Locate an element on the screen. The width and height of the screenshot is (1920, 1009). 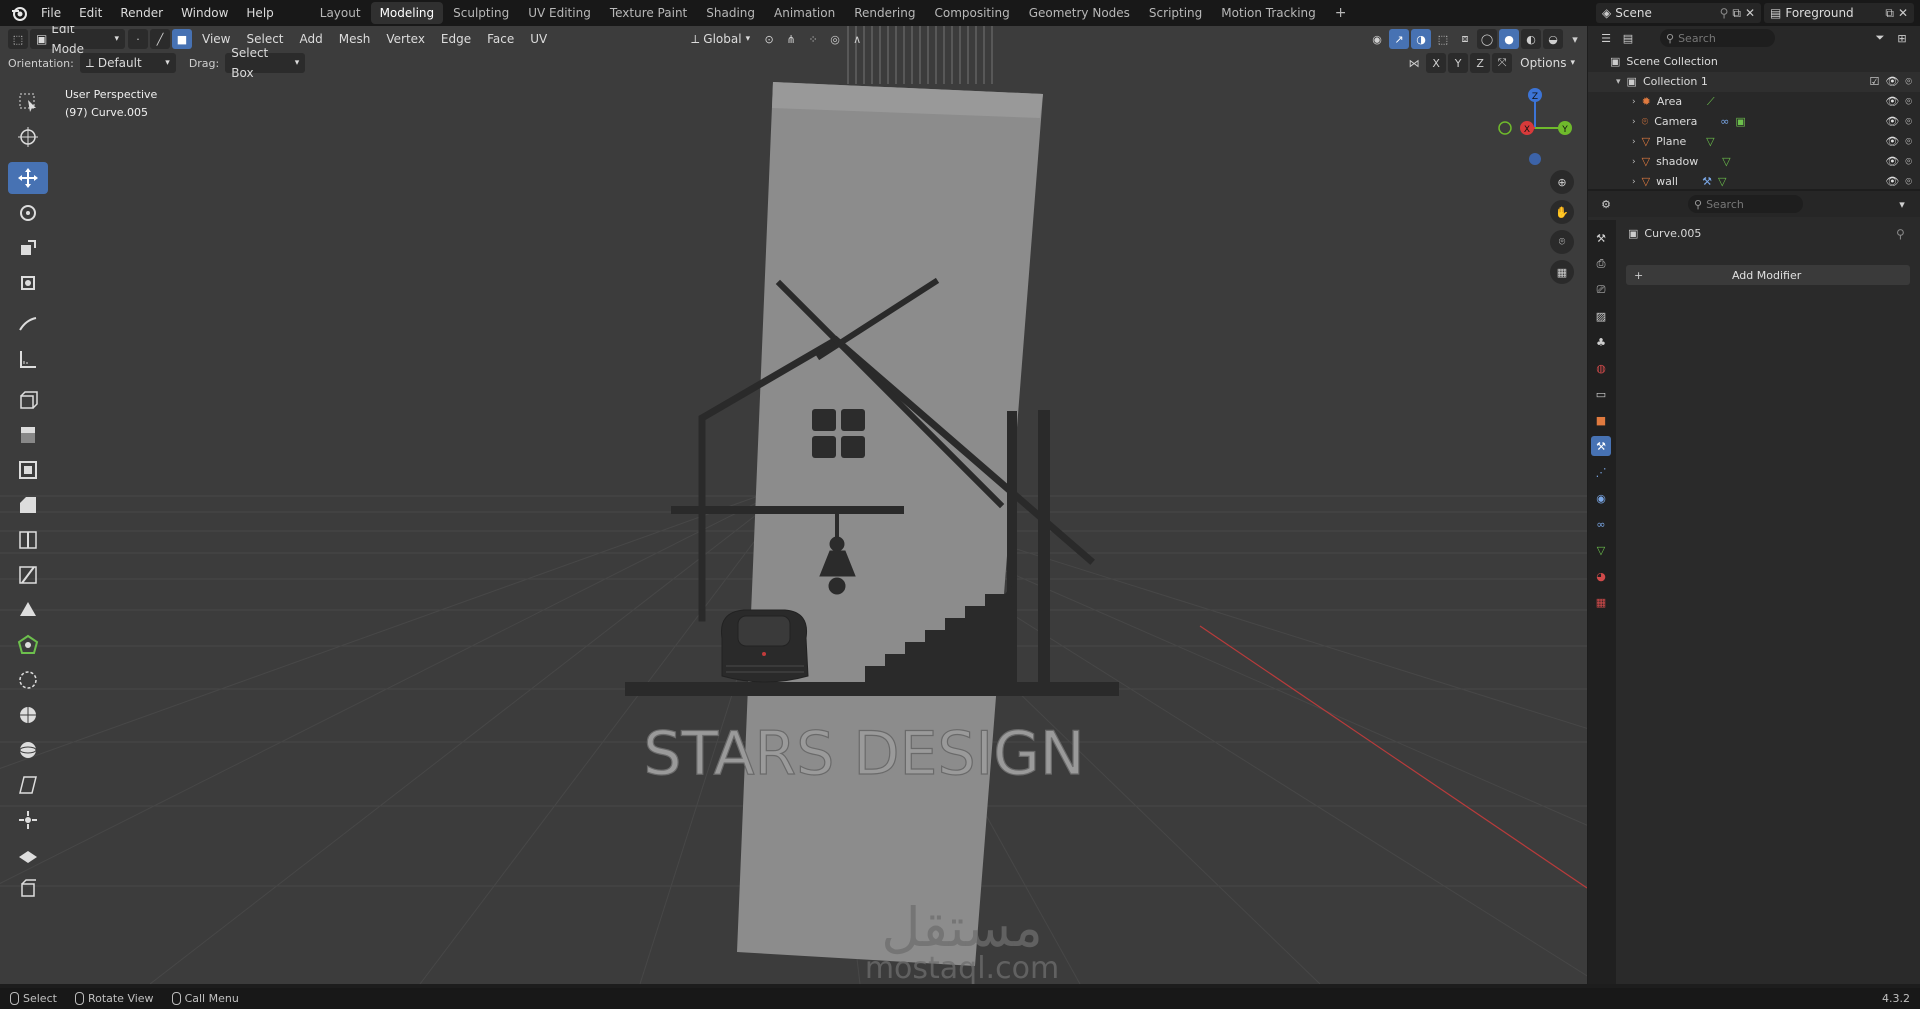
options-chevron-icon: ▾ is located at coordinates (1902, 204).